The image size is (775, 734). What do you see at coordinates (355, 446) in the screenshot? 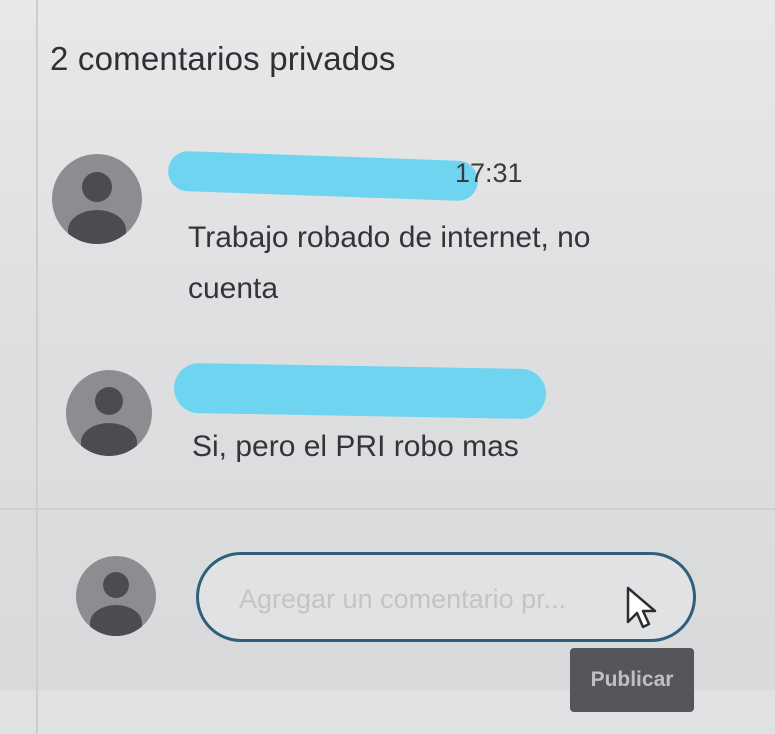
I see `comment-2-text: Si, pero el PRI robo mas` at bounding box center [355, 446].